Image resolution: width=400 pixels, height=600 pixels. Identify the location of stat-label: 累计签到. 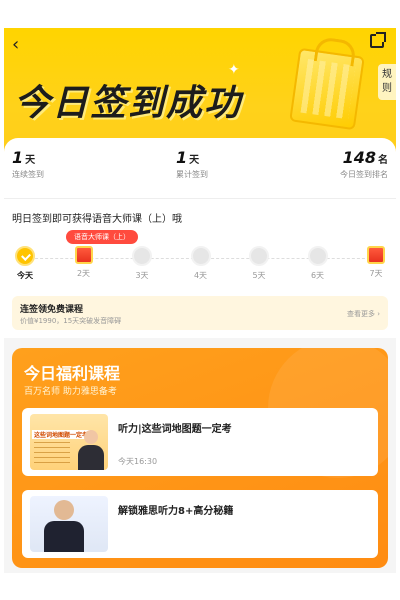
(192, 174).